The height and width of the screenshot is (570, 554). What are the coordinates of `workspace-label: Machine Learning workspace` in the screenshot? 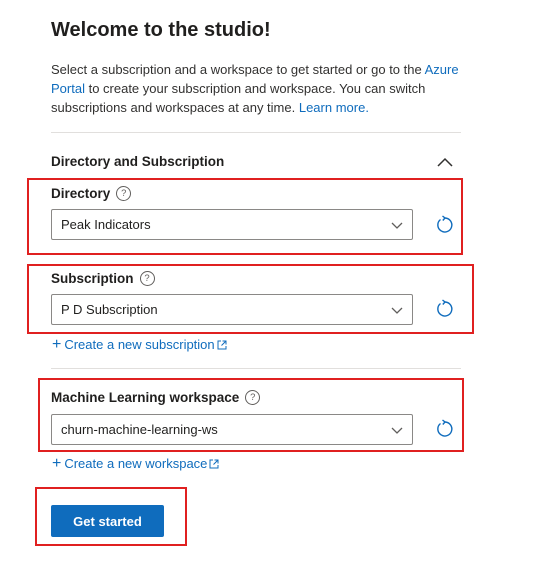 It's located at (145, 397).